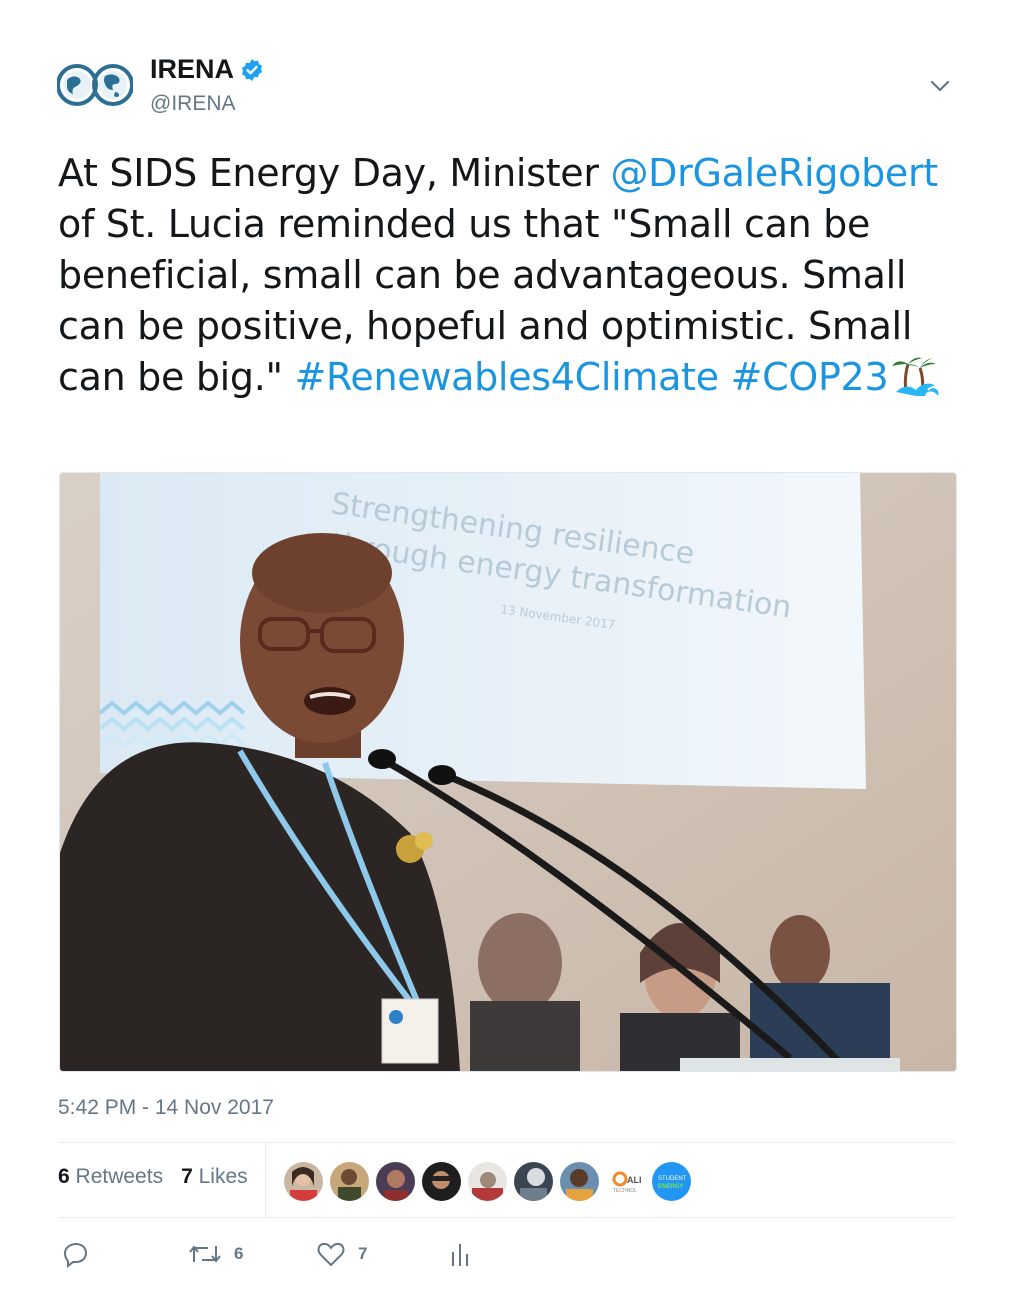  What do you see at coordinates (506, 1217) in the screenshot?
I see `divider-bottom` at bounding box center [506, 1217].